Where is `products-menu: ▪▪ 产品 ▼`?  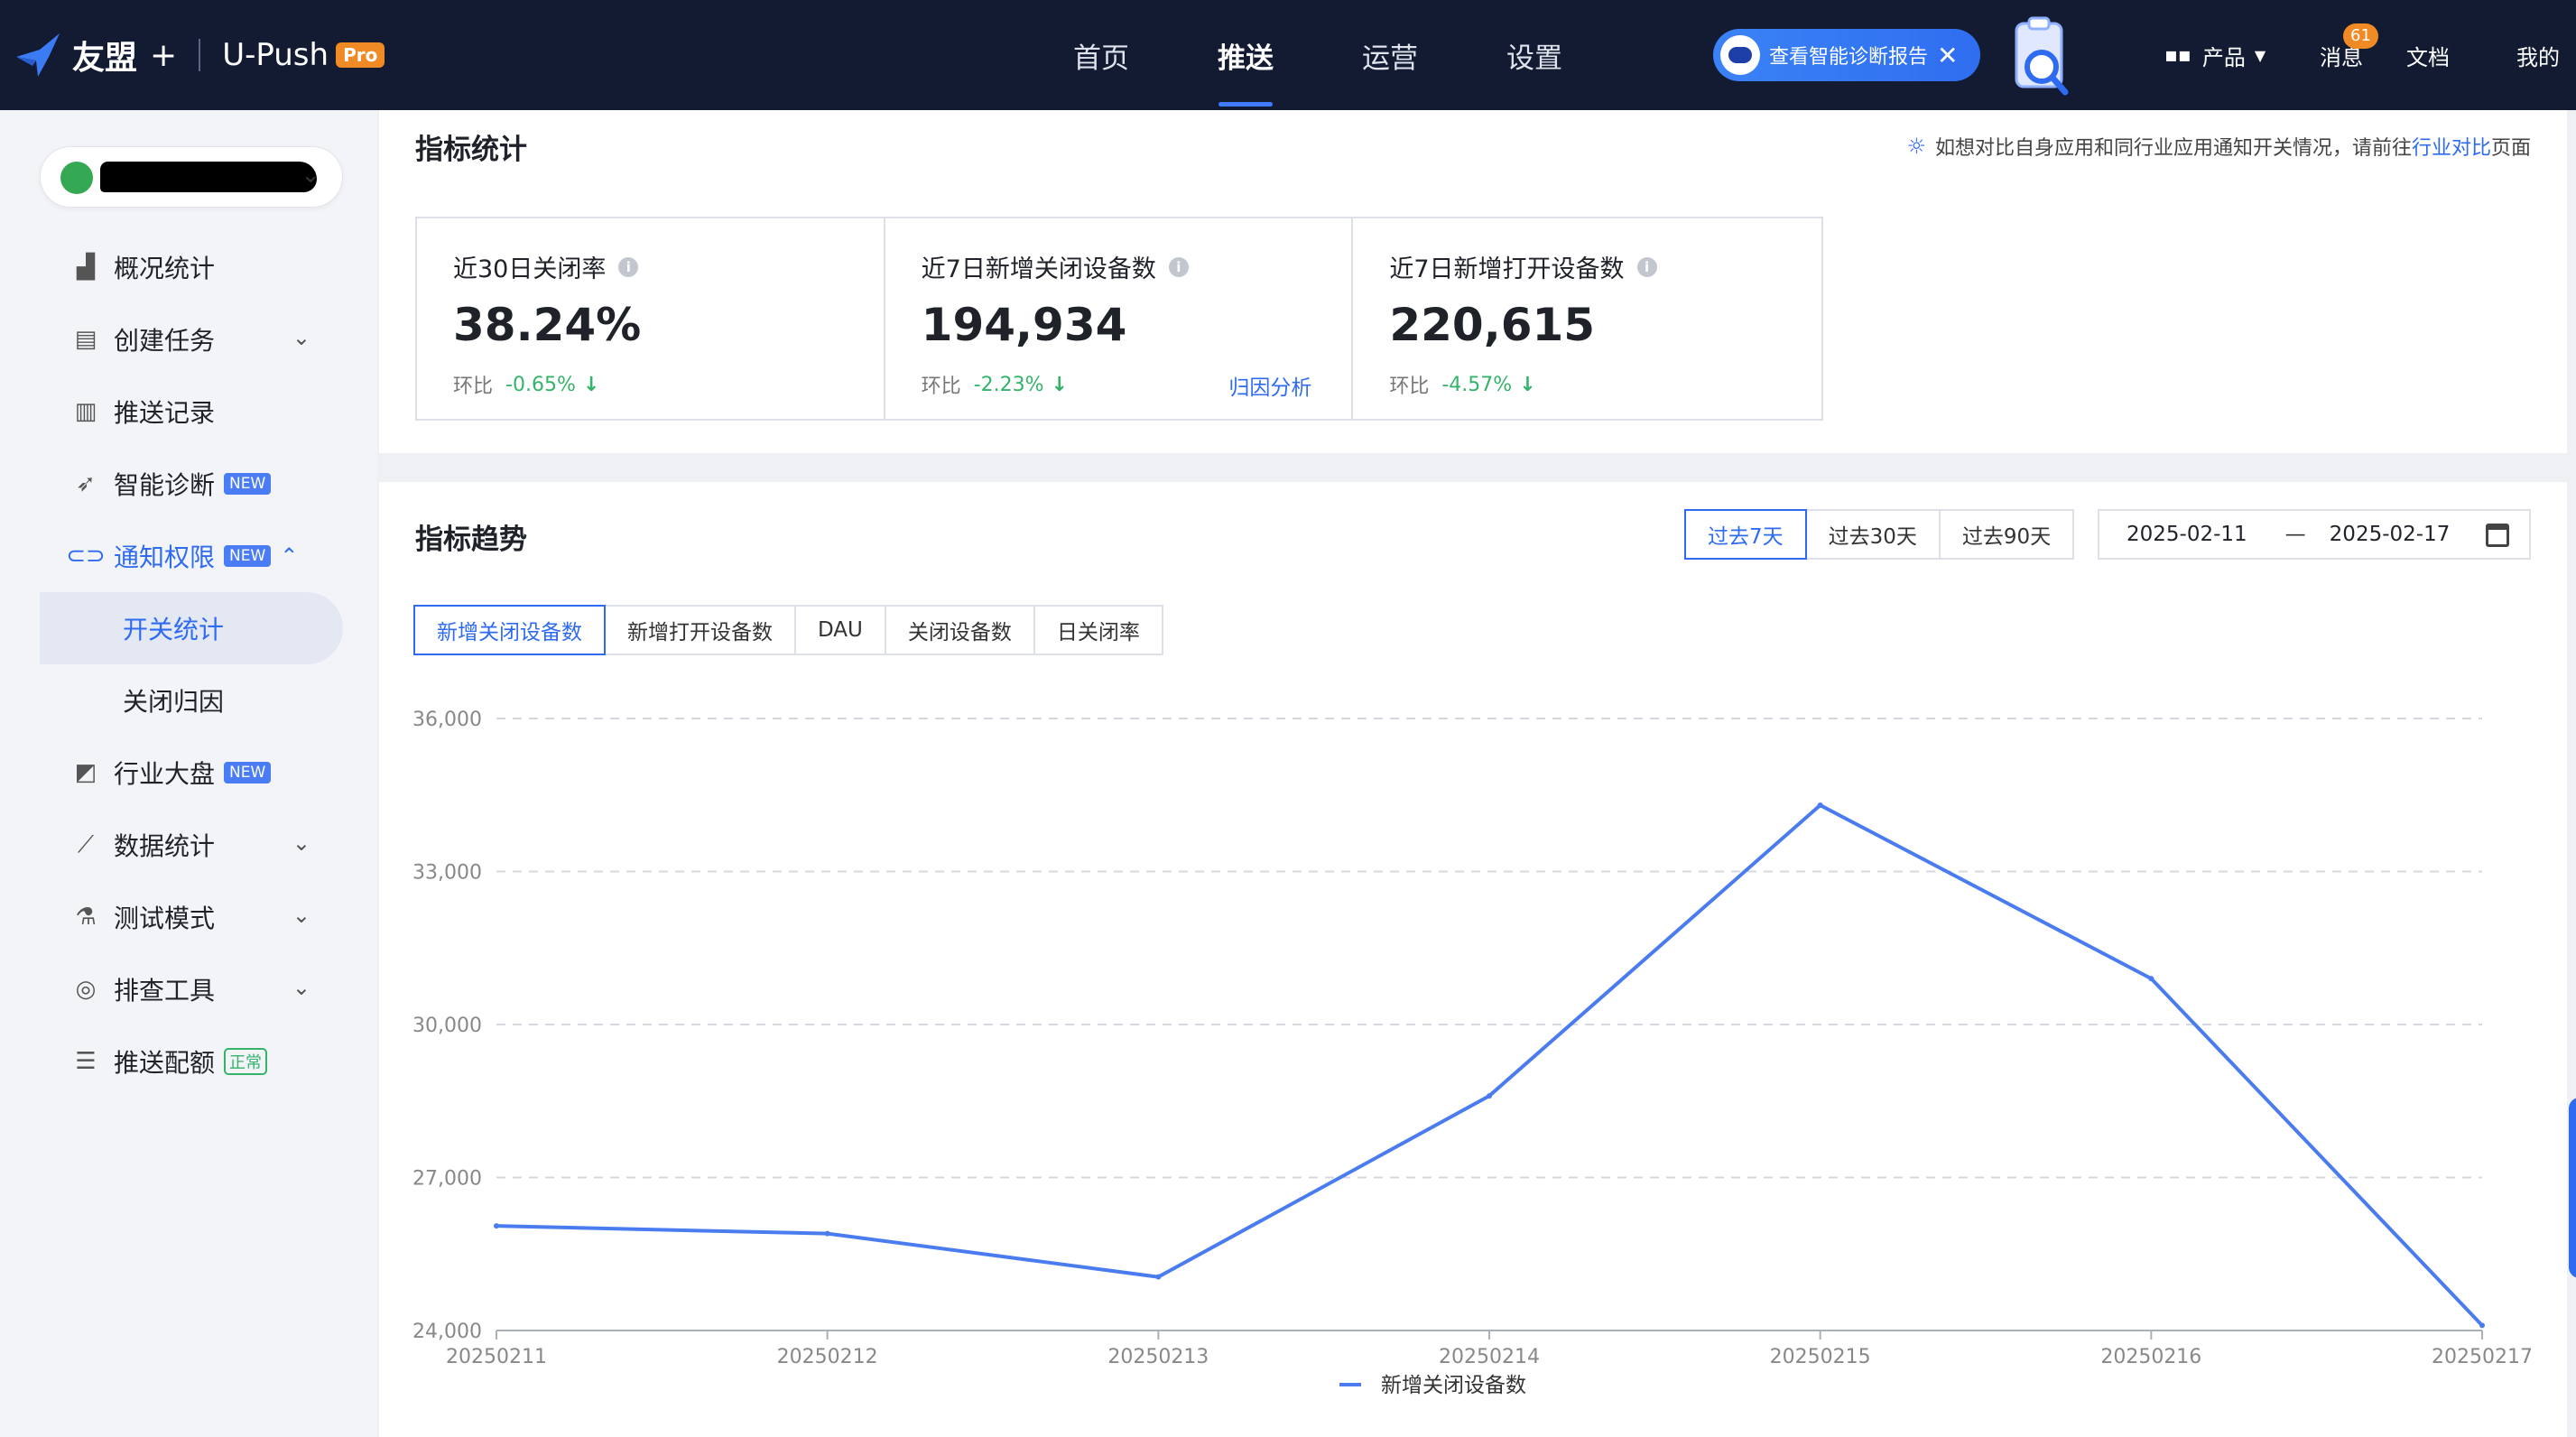
products-menu: ▪▪ 产品 ▼ is located at coordinates (2215, 55).